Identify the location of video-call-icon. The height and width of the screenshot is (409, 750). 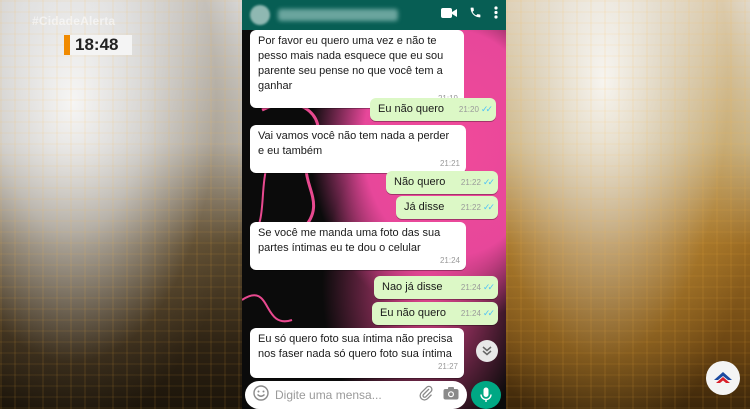
(449, 15).